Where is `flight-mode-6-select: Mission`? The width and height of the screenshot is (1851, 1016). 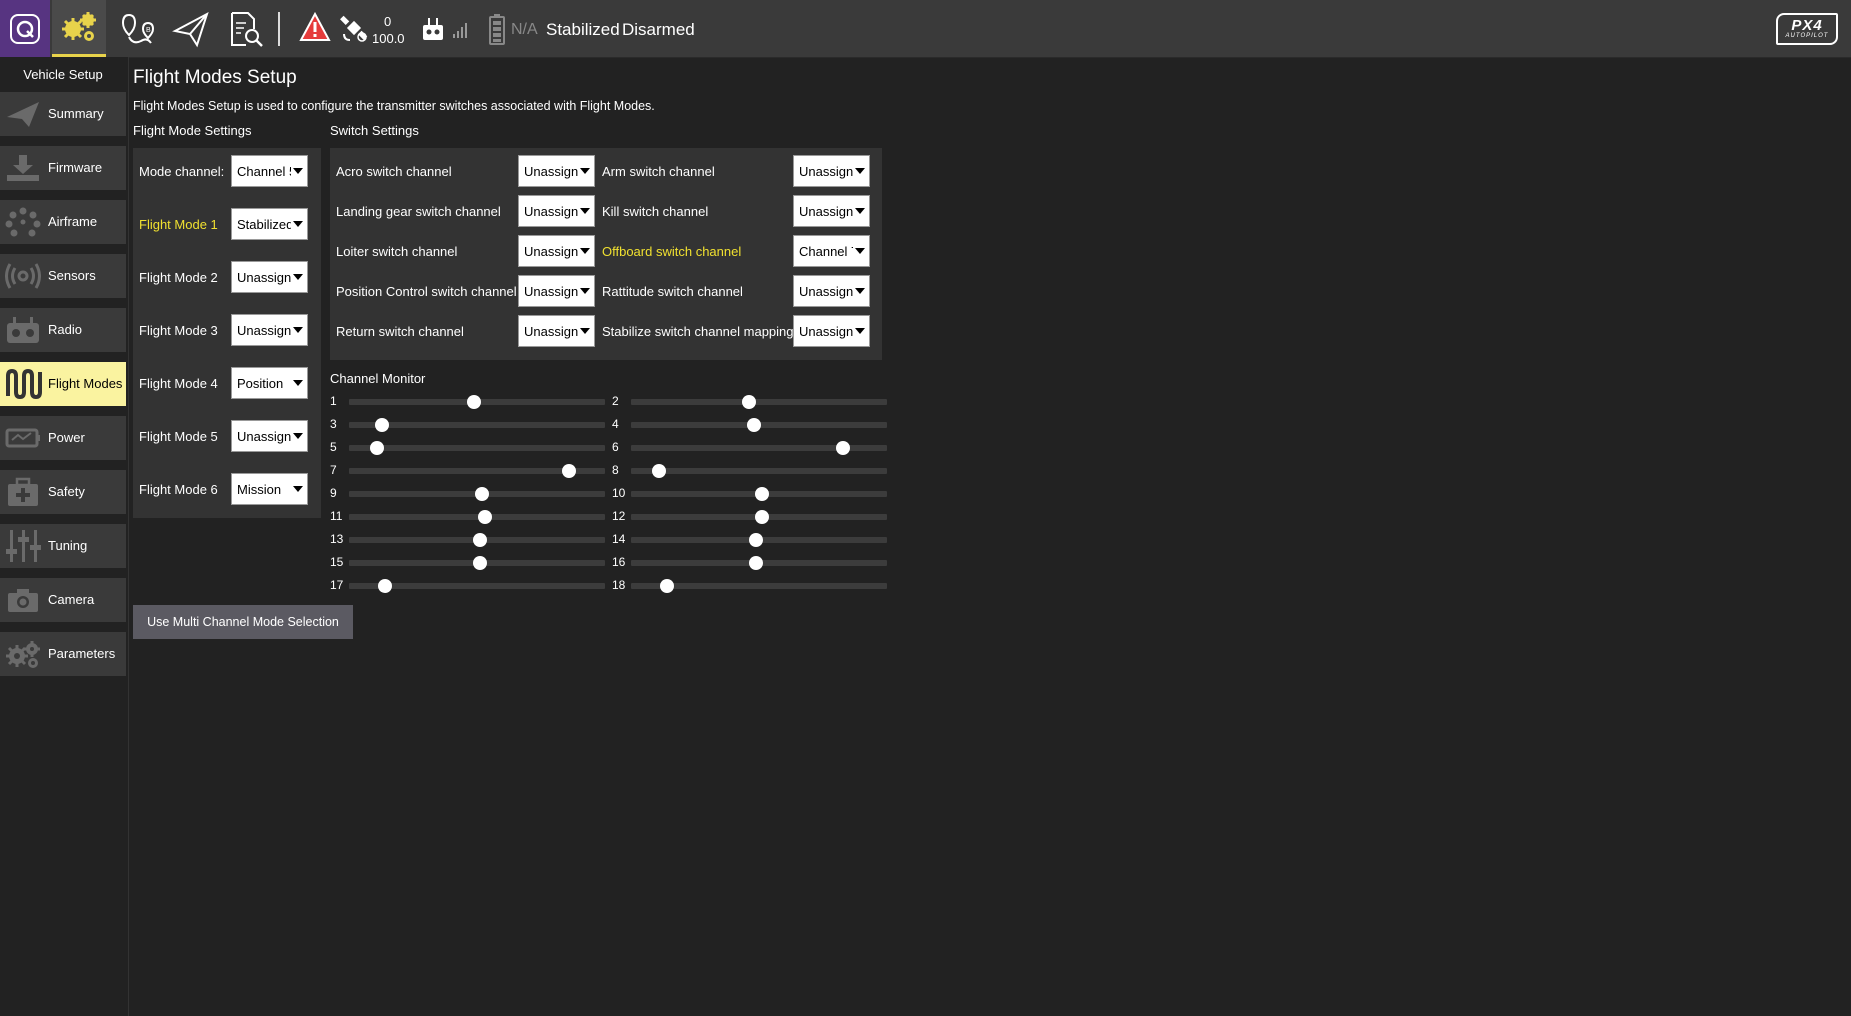
flight-mode-6-select: Mission is located at coordinates (269, 489).